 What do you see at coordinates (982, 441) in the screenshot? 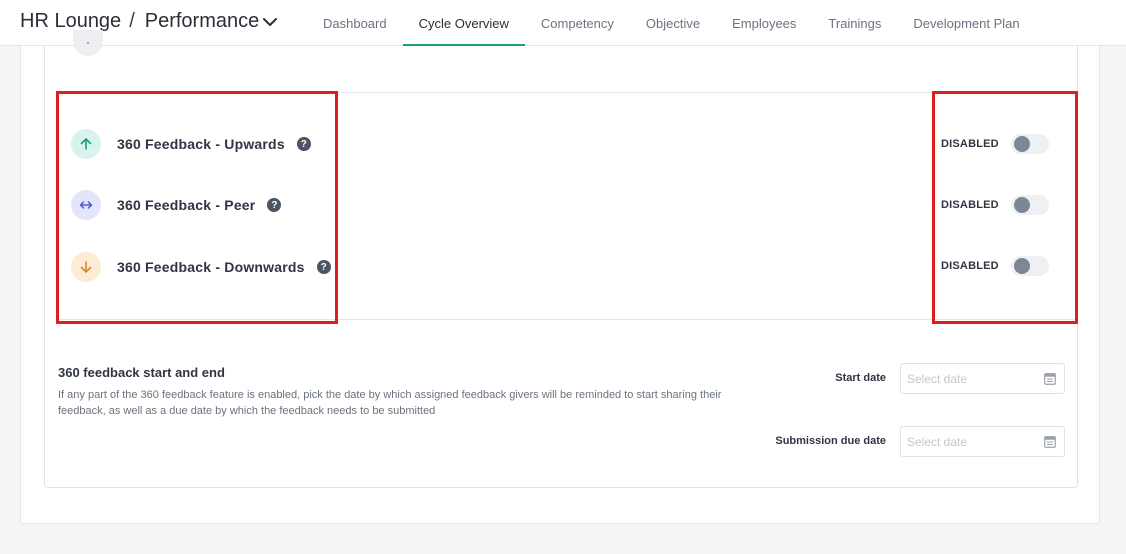
I see `due-date-input` at bounding box center [982, 441].